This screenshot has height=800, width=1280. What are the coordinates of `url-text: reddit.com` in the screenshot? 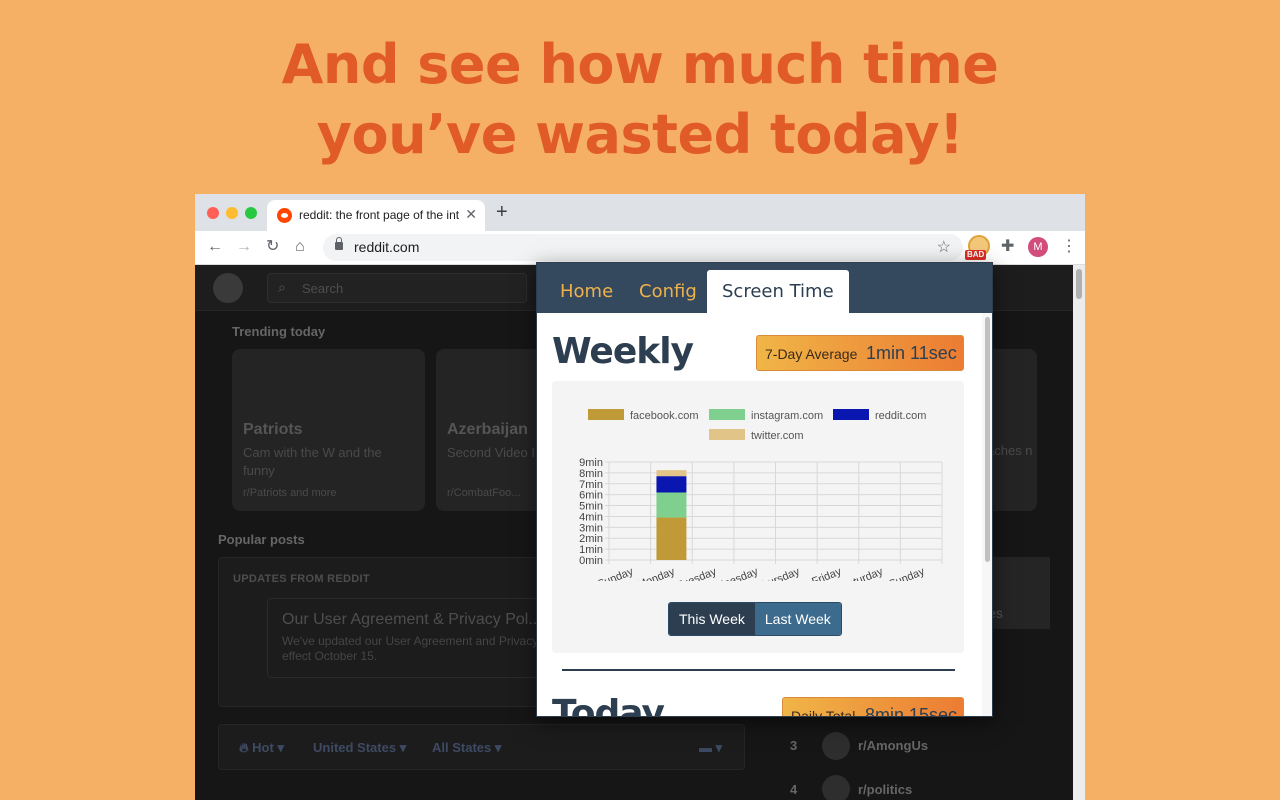 It's located at (387, 247).